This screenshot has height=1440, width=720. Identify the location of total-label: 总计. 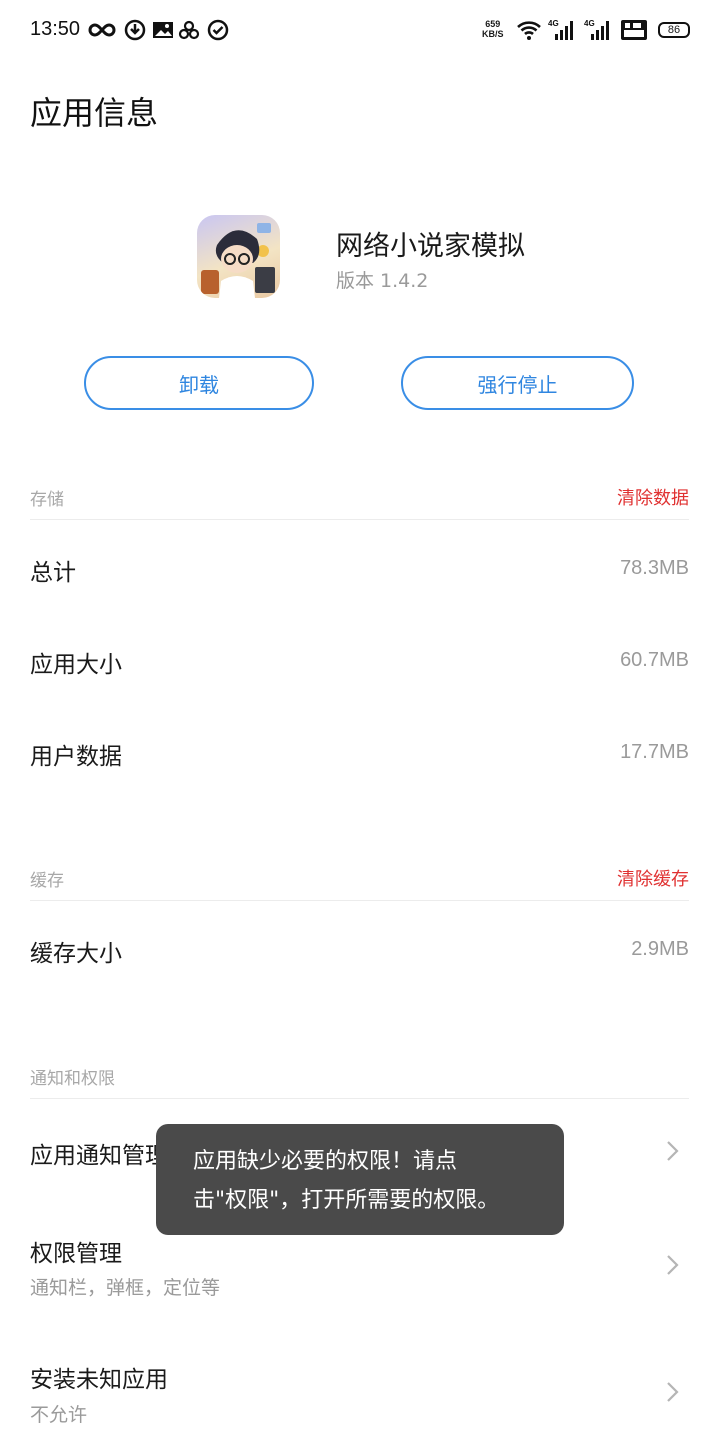
(53, 573).